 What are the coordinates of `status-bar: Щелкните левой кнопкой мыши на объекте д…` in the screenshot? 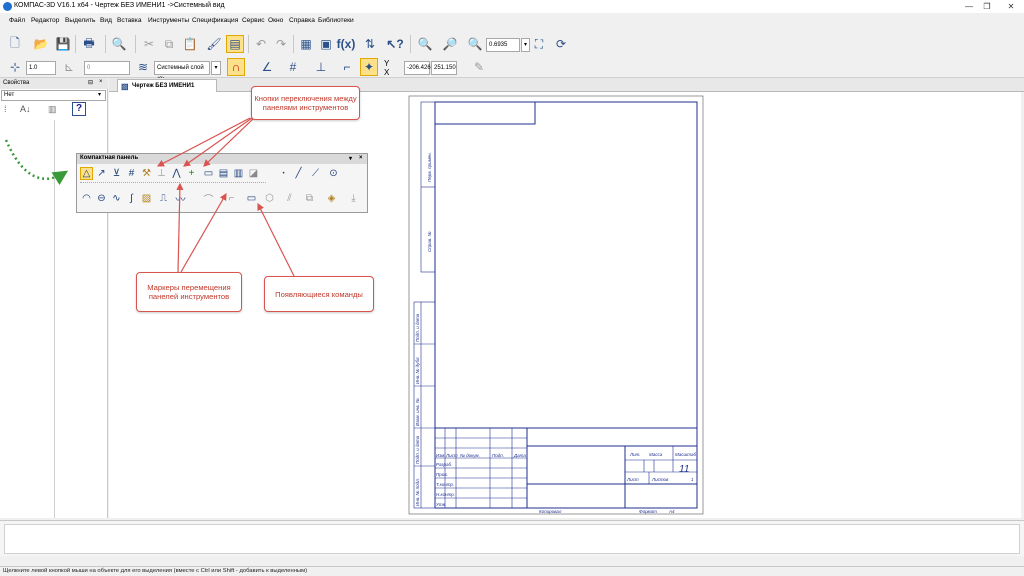 It's located at (512, 571).